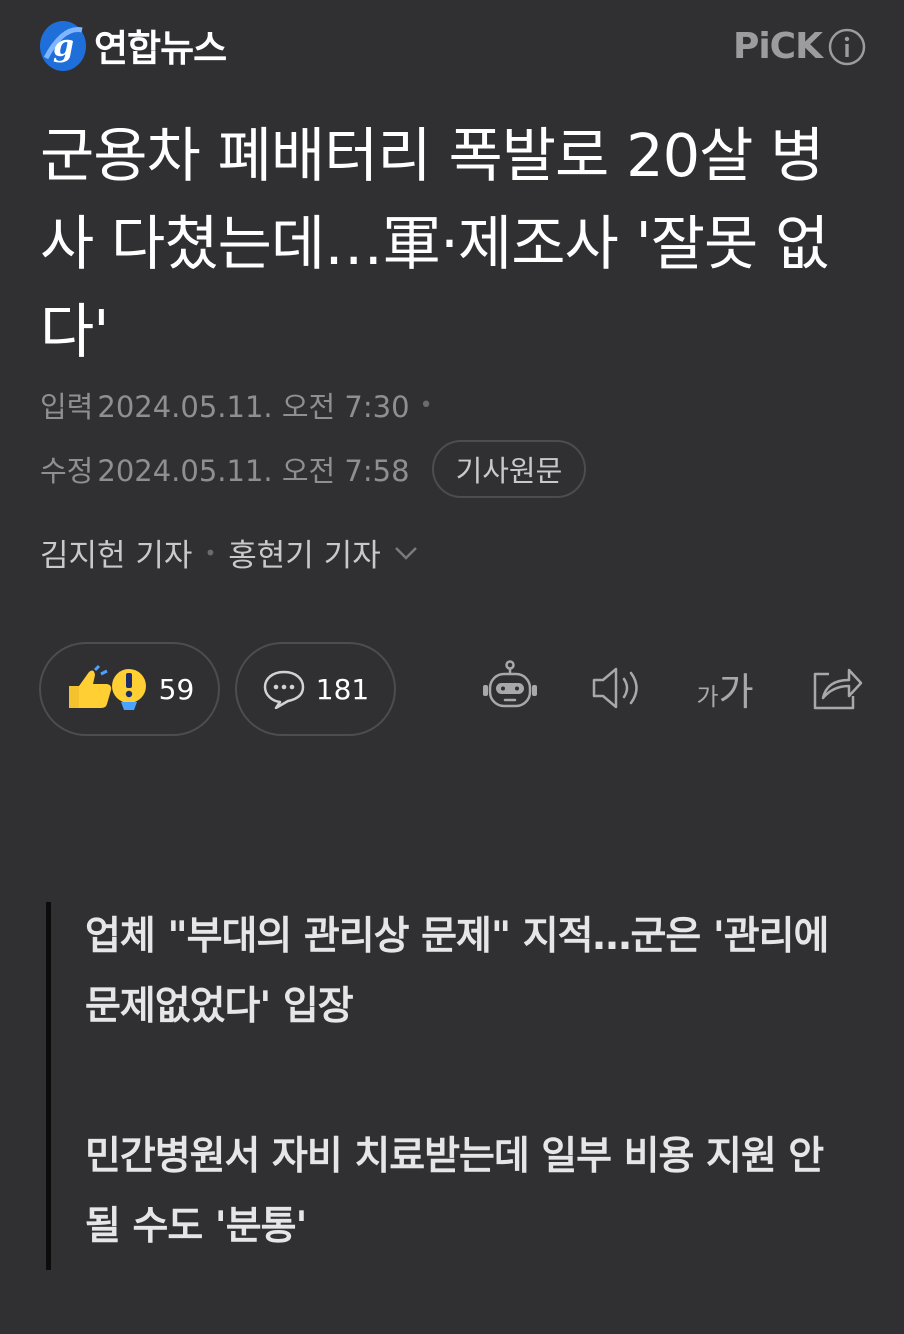 The height and width of the screenshot is (1334, 904). Describe the element at coordinates (777, 46) in the screenshot. I see `pick-label: PiCK` at that location.